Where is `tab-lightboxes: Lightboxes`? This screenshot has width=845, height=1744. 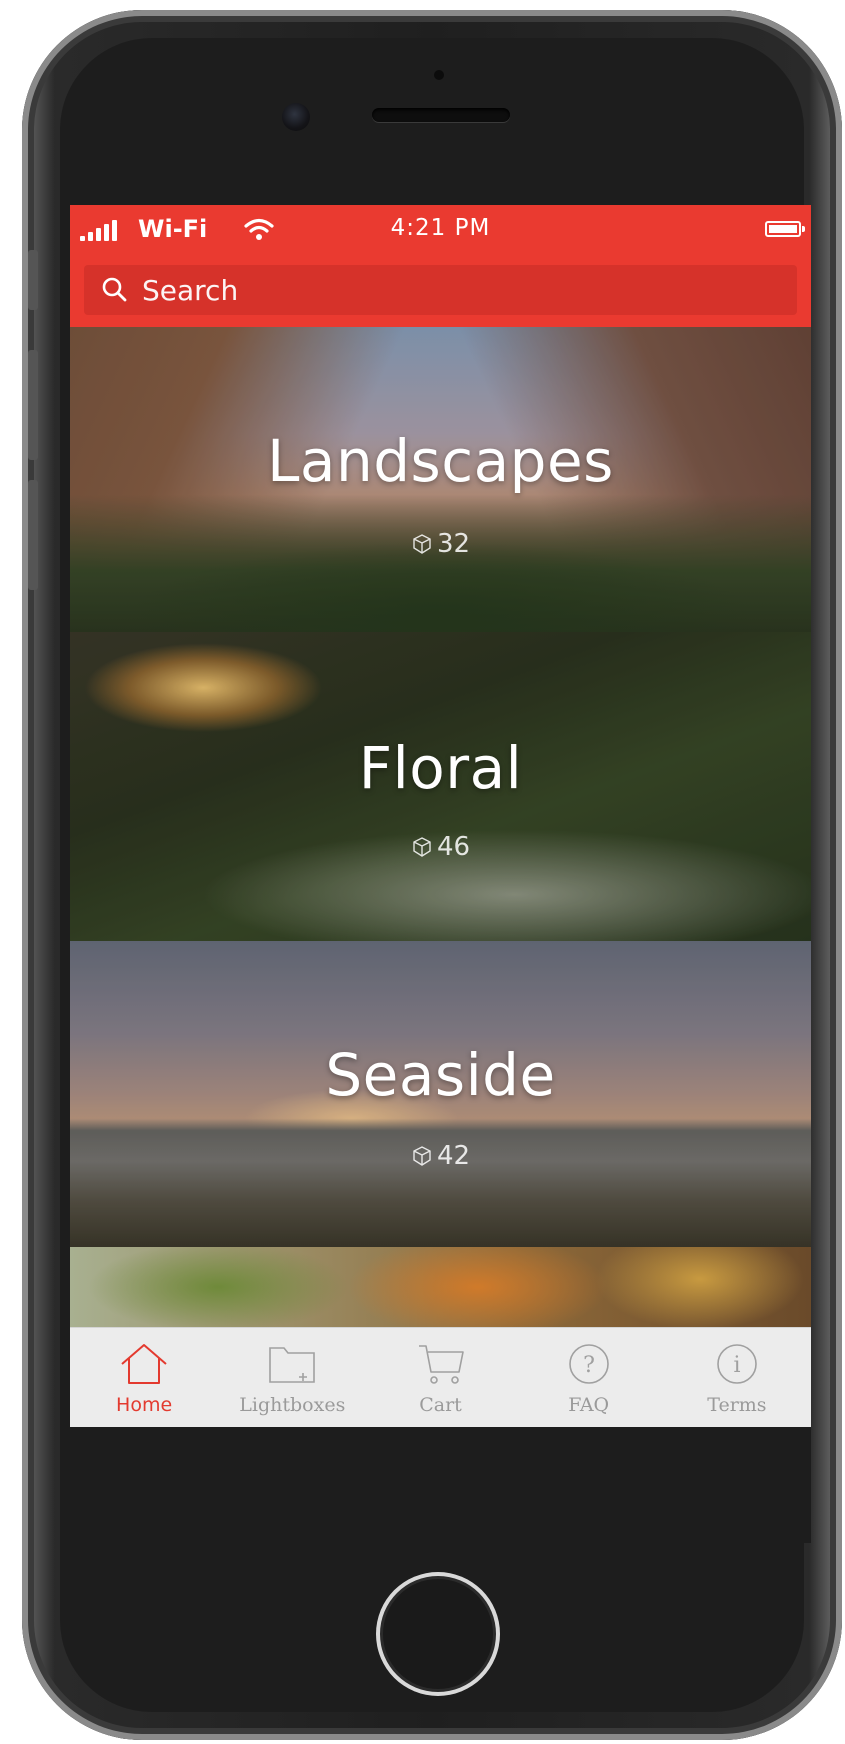 tab-lightboxes: Lightboxes is located at coordinates (292, 1378).